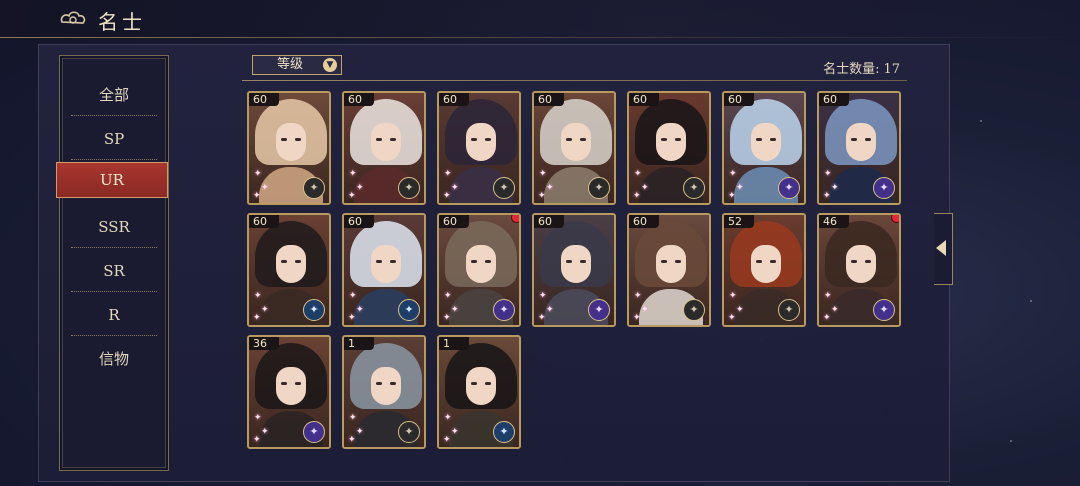  What do you see at coordinates (114, 271) in the screenshot?
I see `filter-sr: SR` at bounding box center [114, 271].